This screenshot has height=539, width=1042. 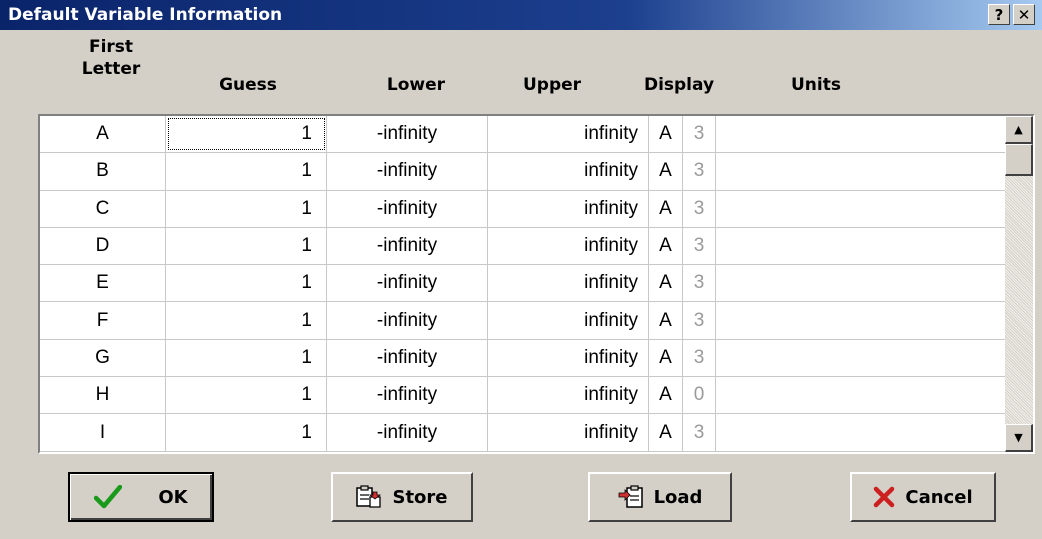 What do you see at coordinates (103, 395) in the screenshot?
I see `cell-letter: H` at bounding box center [103, 395].